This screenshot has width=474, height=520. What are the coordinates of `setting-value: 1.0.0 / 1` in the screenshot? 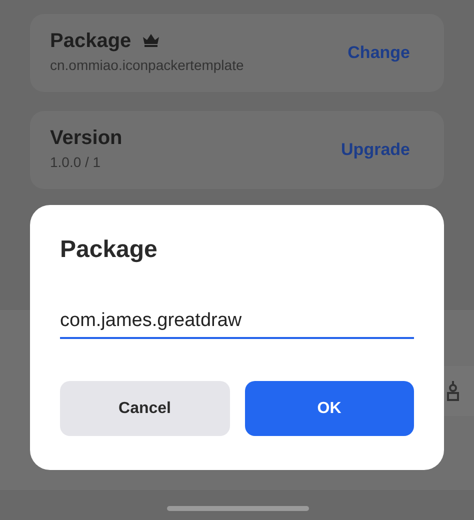 It's located at (76, 162).